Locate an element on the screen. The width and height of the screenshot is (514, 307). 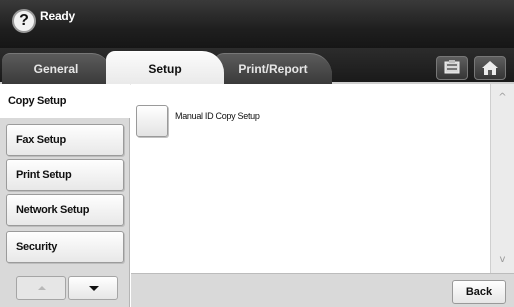
tab-print-report: Print/Report is located at coordinates (273, 68).